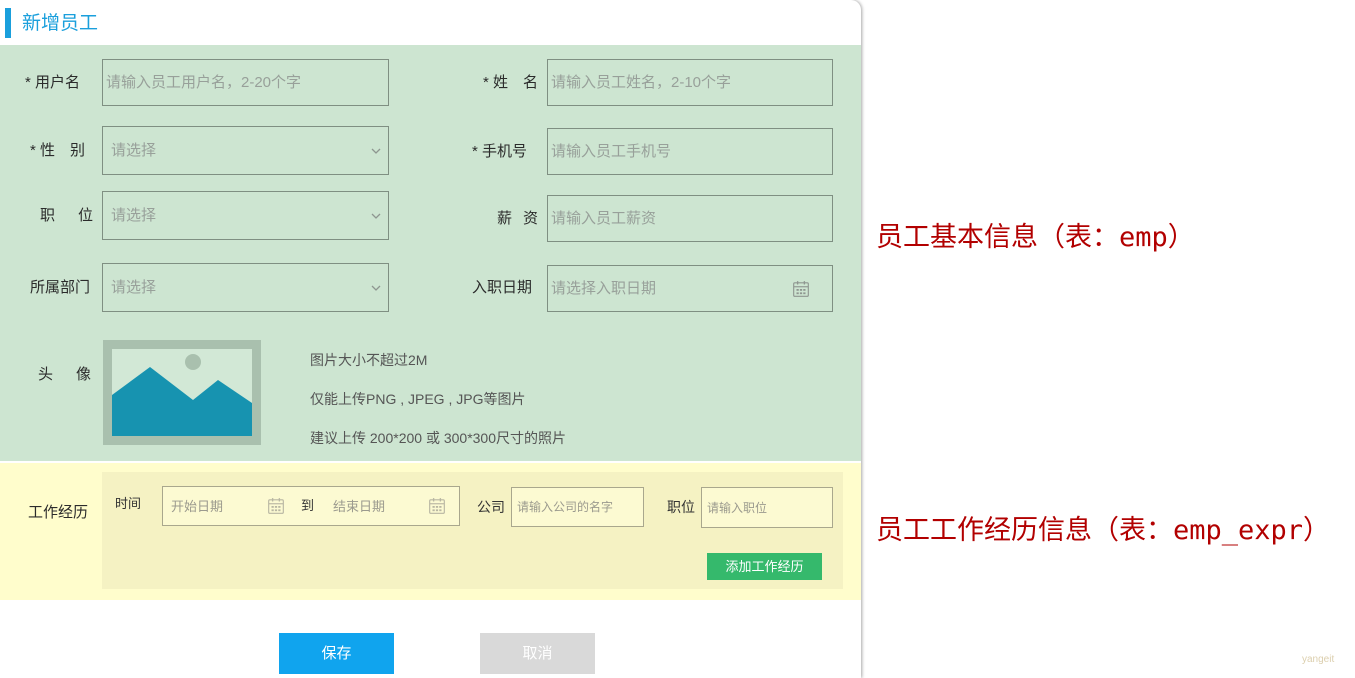  I want to click on date-range-picker: 到, so click(311, 506).